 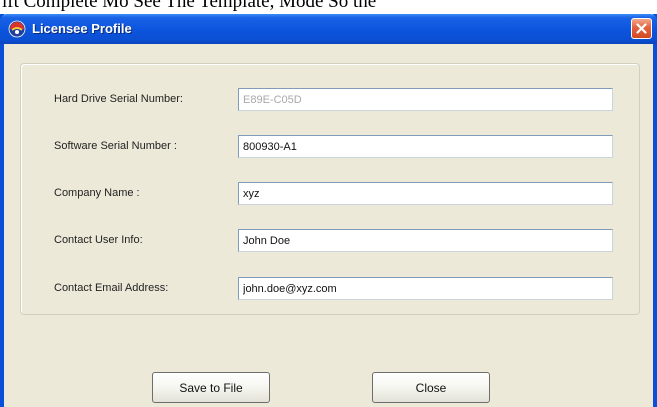 I want to click on contact-user-info-input, so click(x=425, y=240).